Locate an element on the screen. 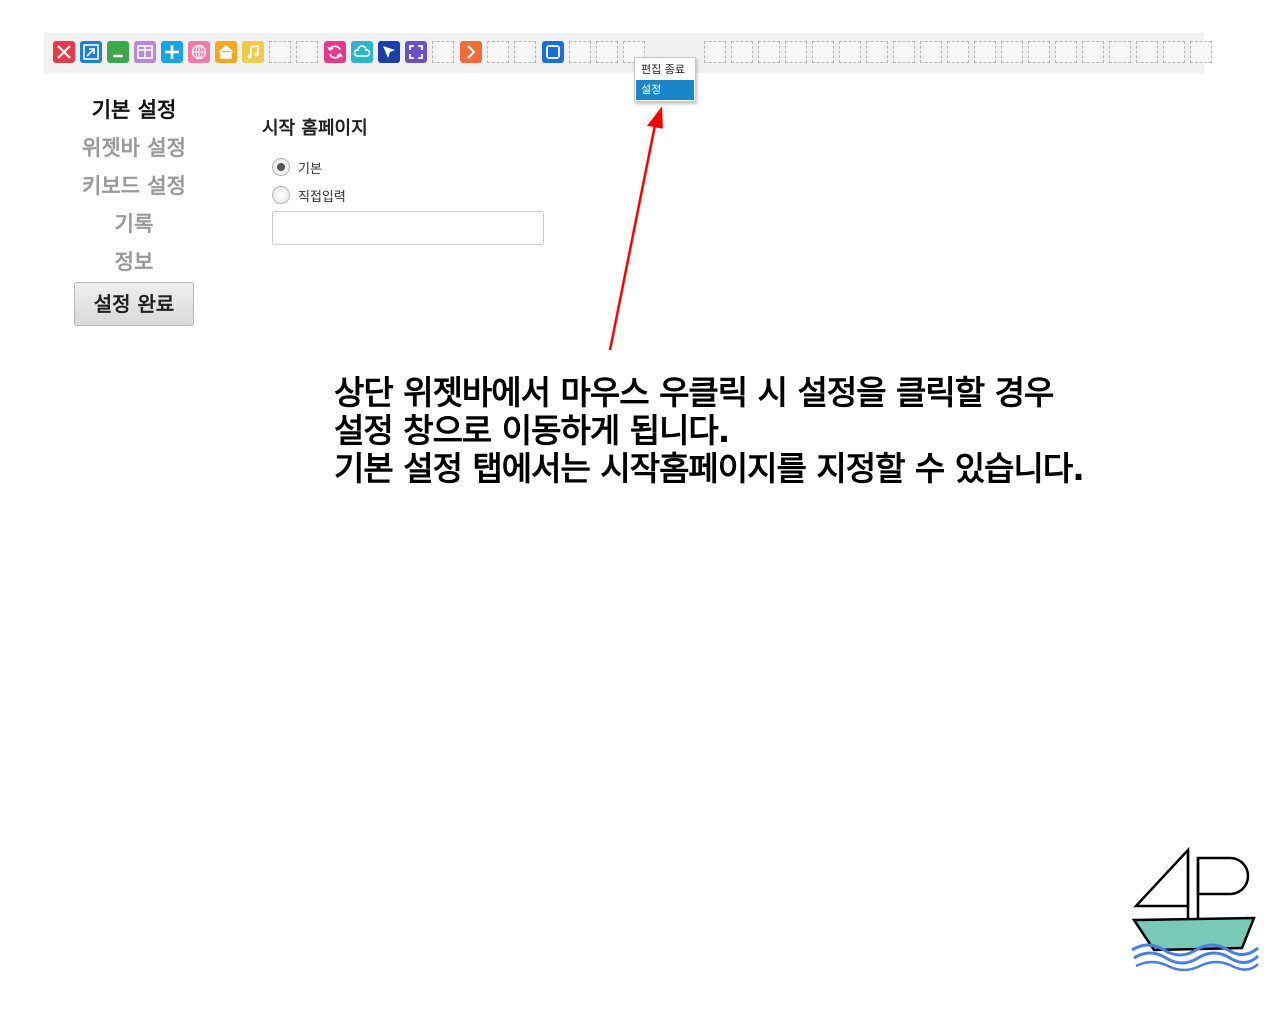 This screenshot has height=1024, width=1280. radio-custom-label: 직접입력 is located at coordinates (322, 197).